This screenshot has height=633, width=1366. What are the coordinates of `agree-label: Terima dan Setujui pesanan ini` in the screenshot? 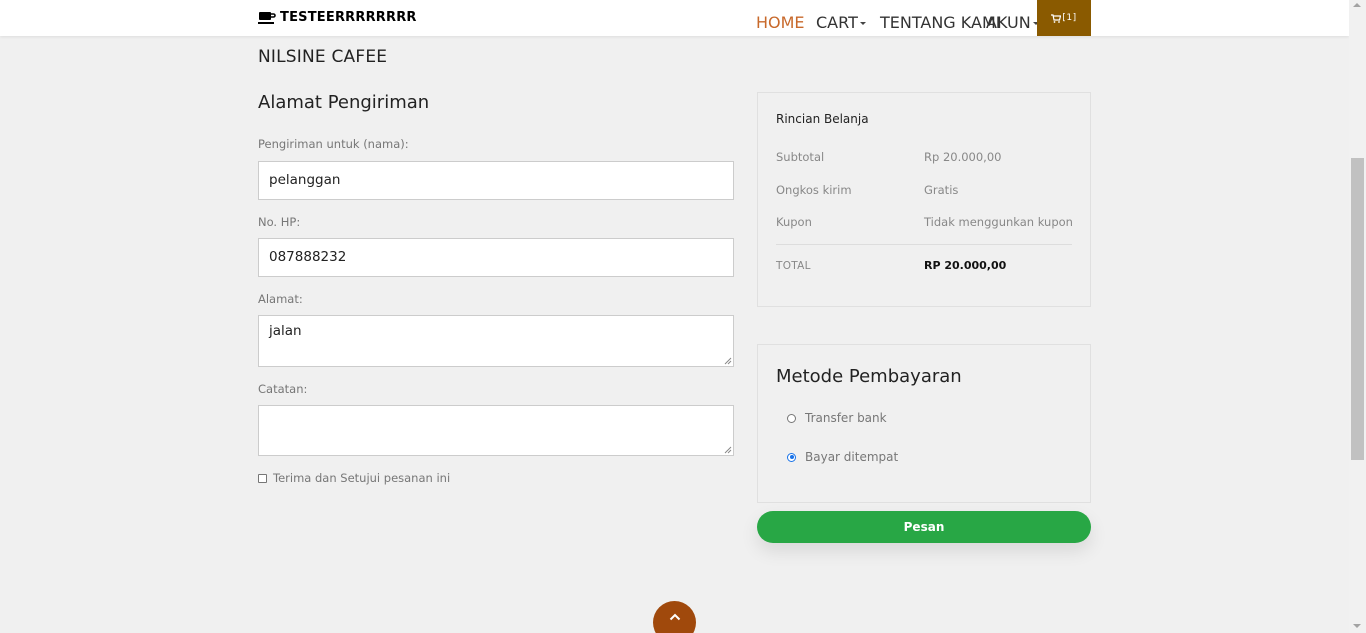 It's located at (362, 478).